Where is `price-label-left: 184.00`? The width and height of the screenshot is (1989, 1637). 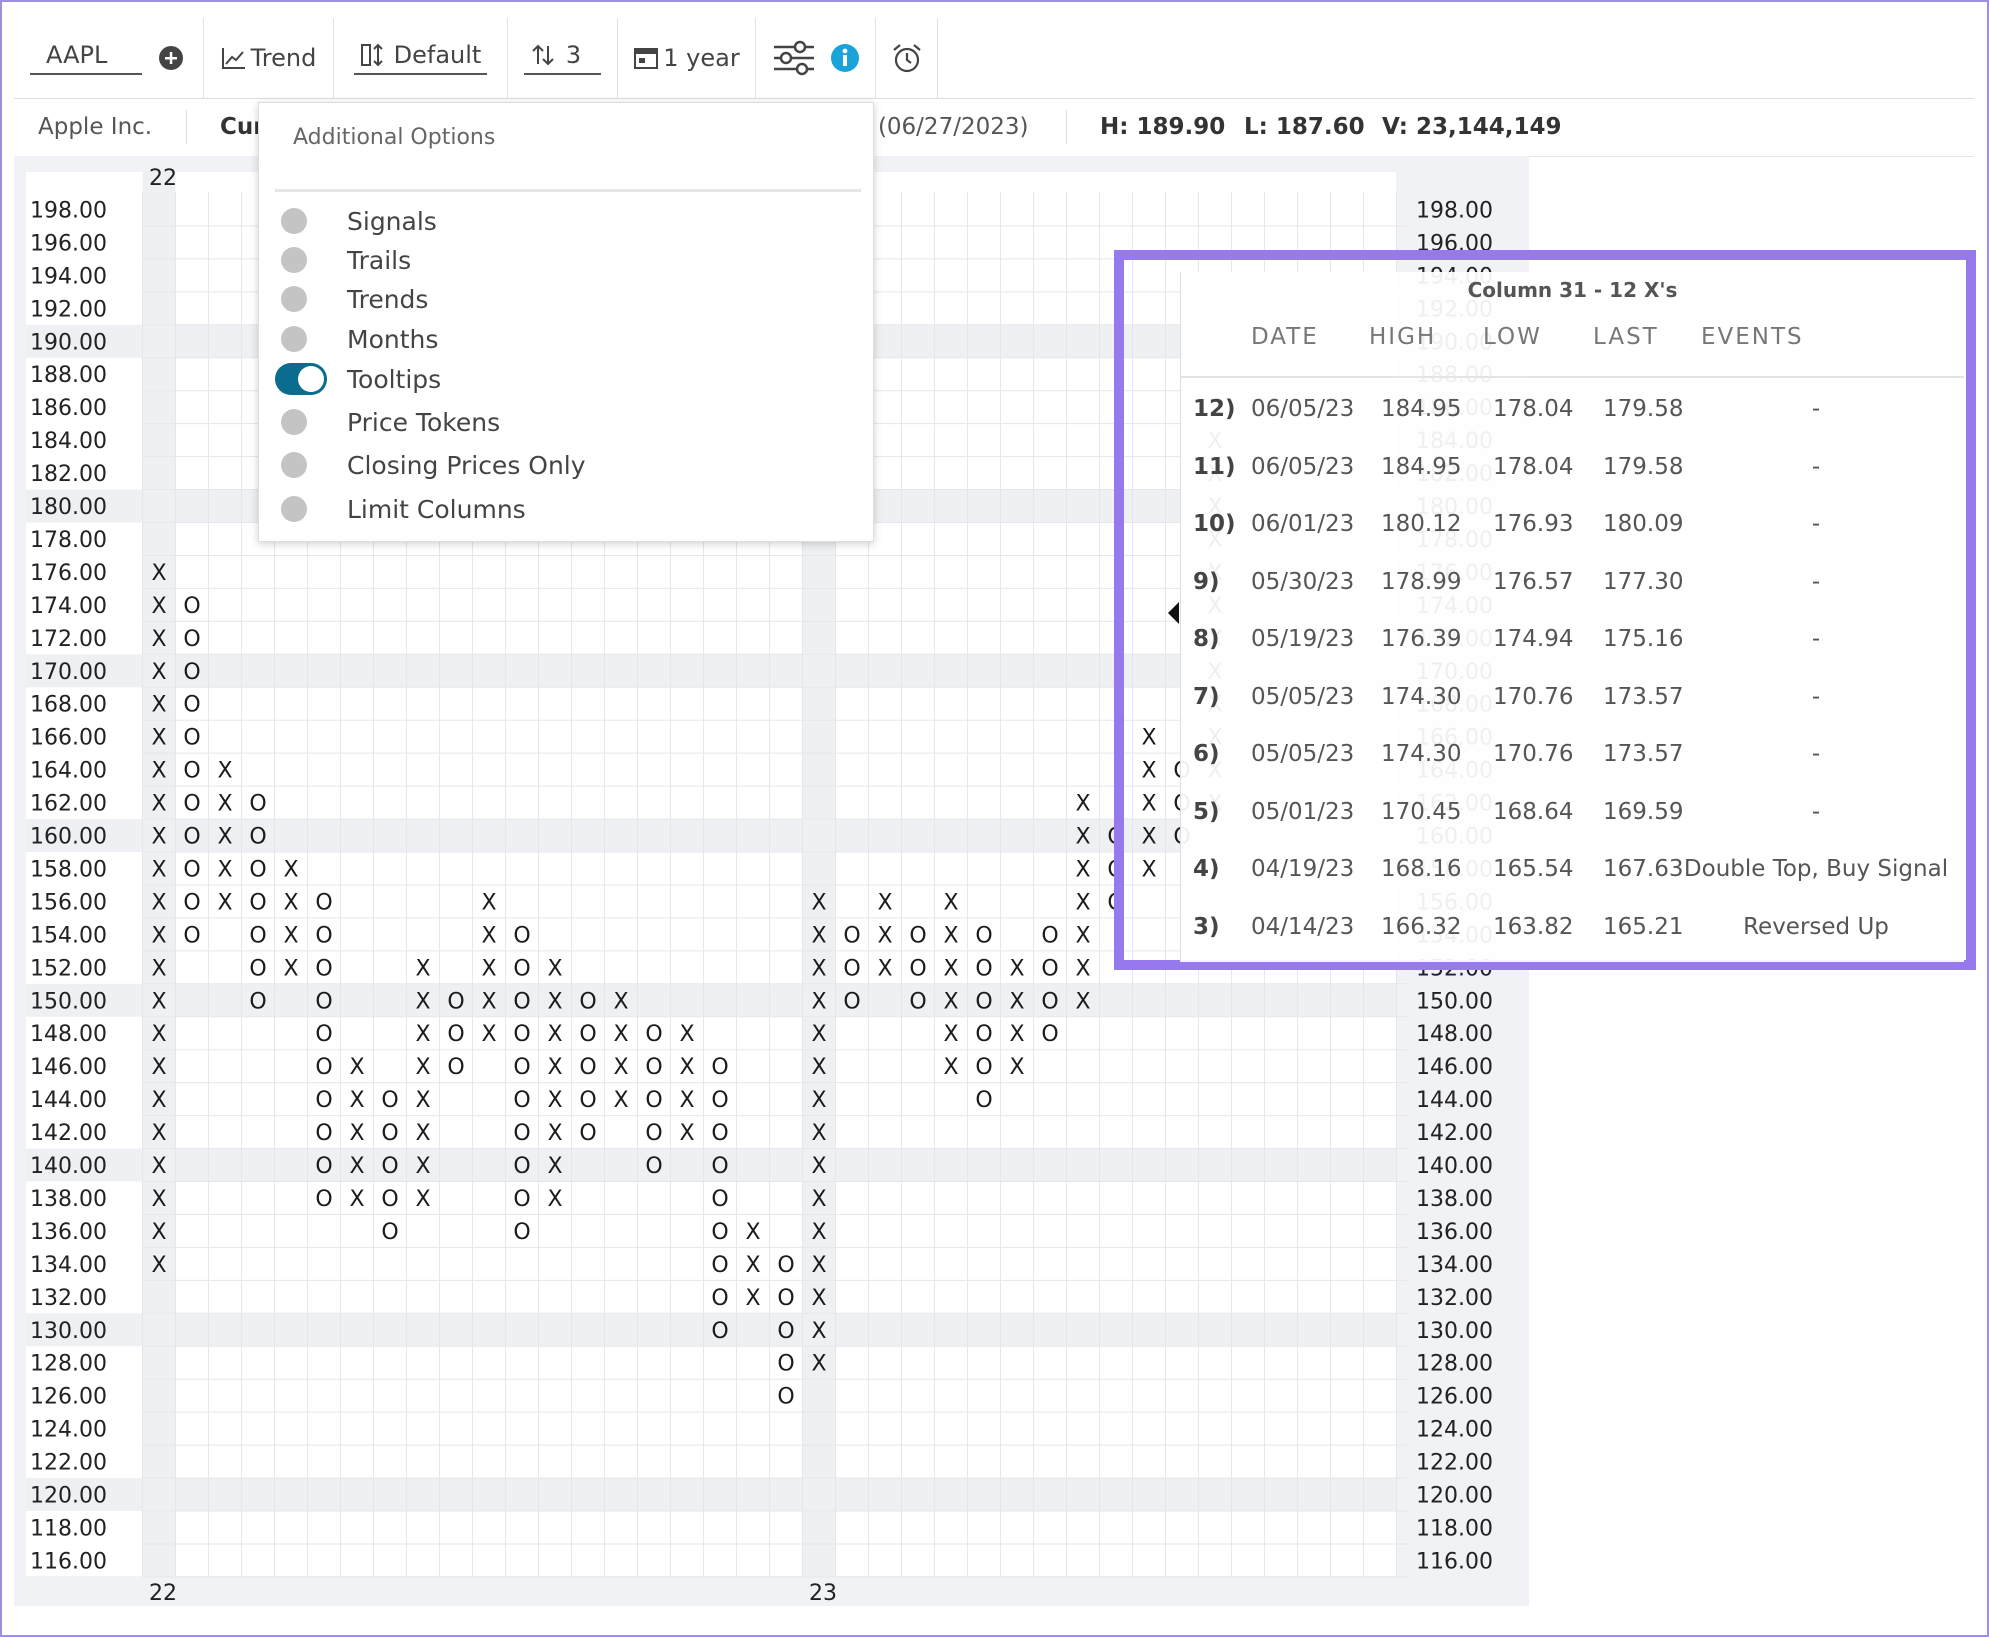
price-label-left: 184.00 is located at coordinates (68, 441).